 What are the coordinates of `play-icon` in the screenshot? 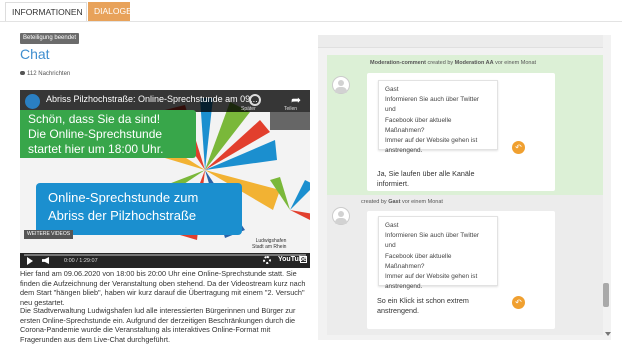 It's located at (30, 261).